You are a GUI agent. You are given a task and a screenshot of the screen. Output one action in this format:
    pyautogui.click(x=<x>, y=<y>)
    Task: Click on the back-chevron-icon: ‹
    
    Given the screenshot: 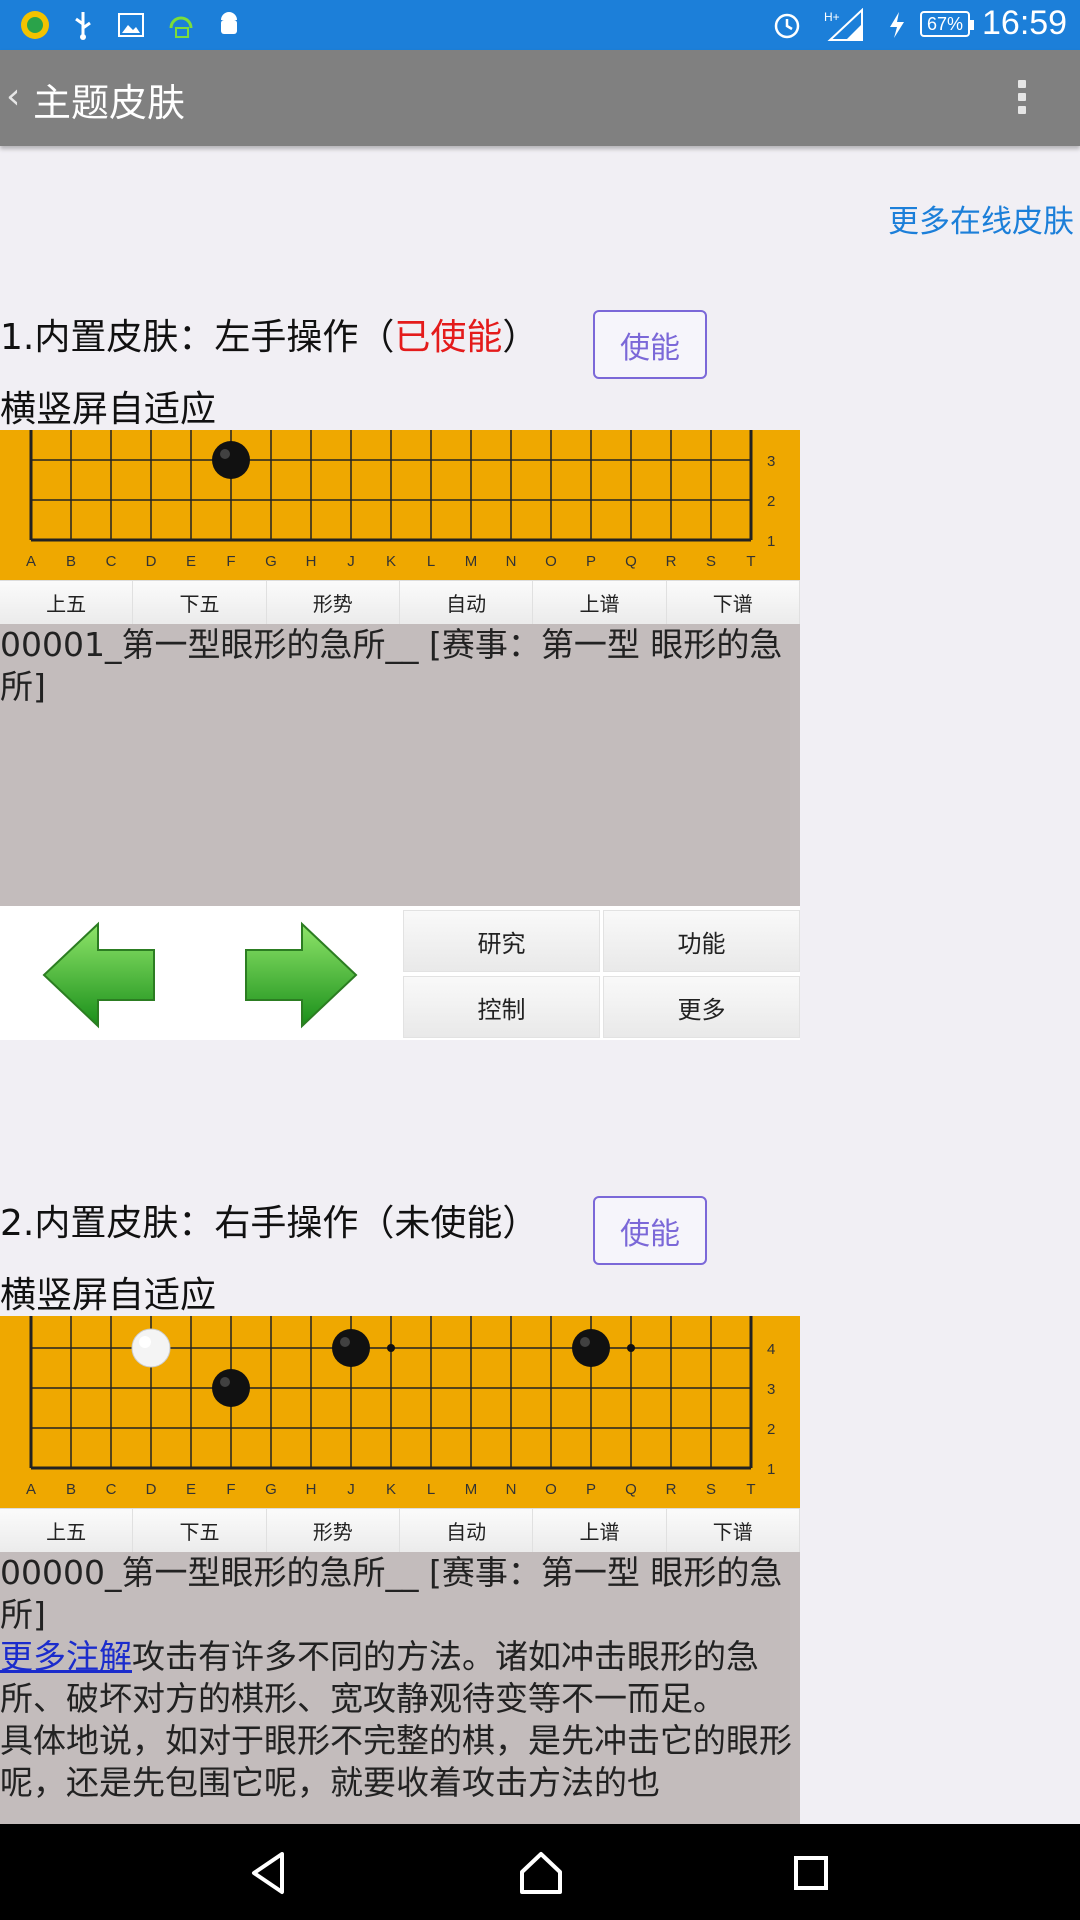 What is the action you would take?
    pyautogui.click(x=13, y=96)
    